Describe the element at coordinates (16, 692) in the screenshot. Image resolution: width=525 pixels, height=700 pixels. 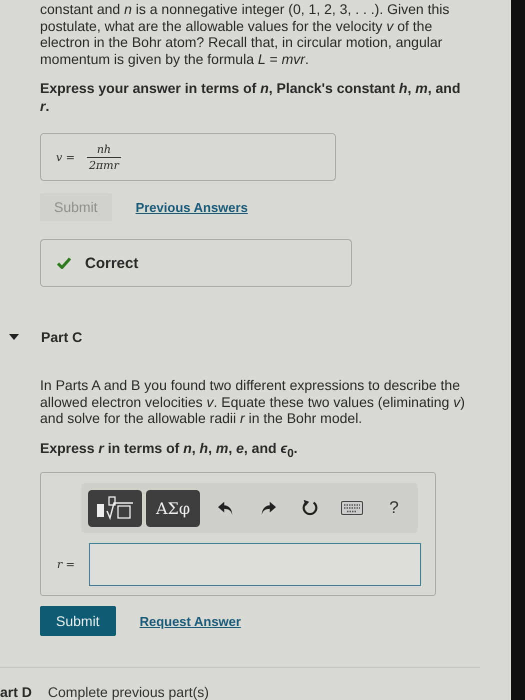
I see `part-title: art D` at that location.